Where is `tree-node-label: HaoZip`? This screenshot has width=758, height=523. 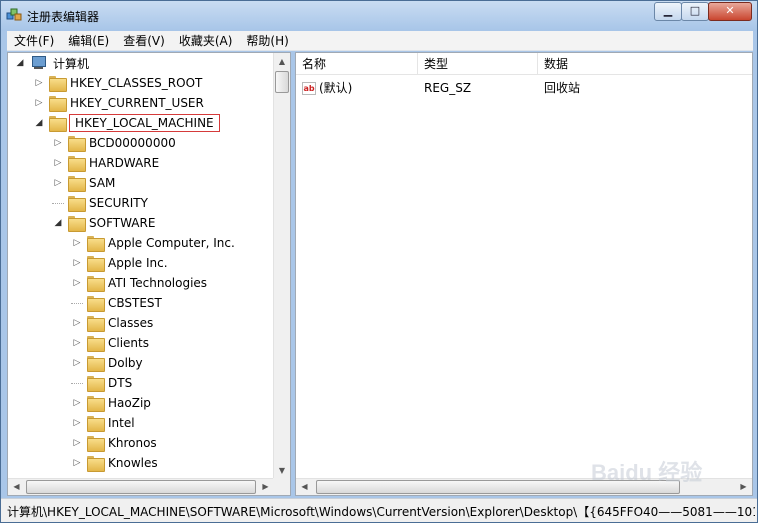 tree-node-label: HaoZip is located at coordinates (129, 403).